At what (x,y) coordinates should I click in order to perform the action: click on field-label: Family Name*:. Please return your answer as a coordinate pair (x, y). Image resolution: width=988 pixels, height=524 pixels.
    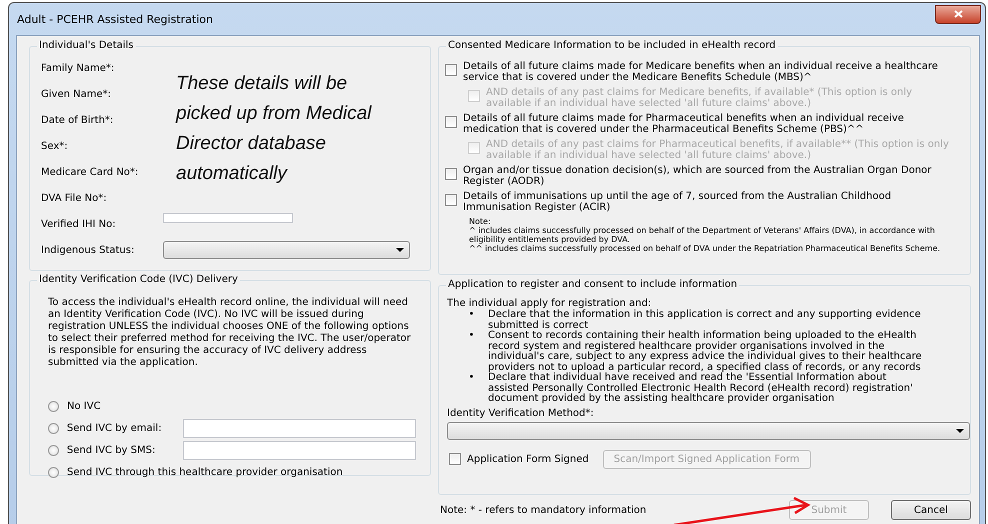
    Looking at the image, I should click on (78, 68).